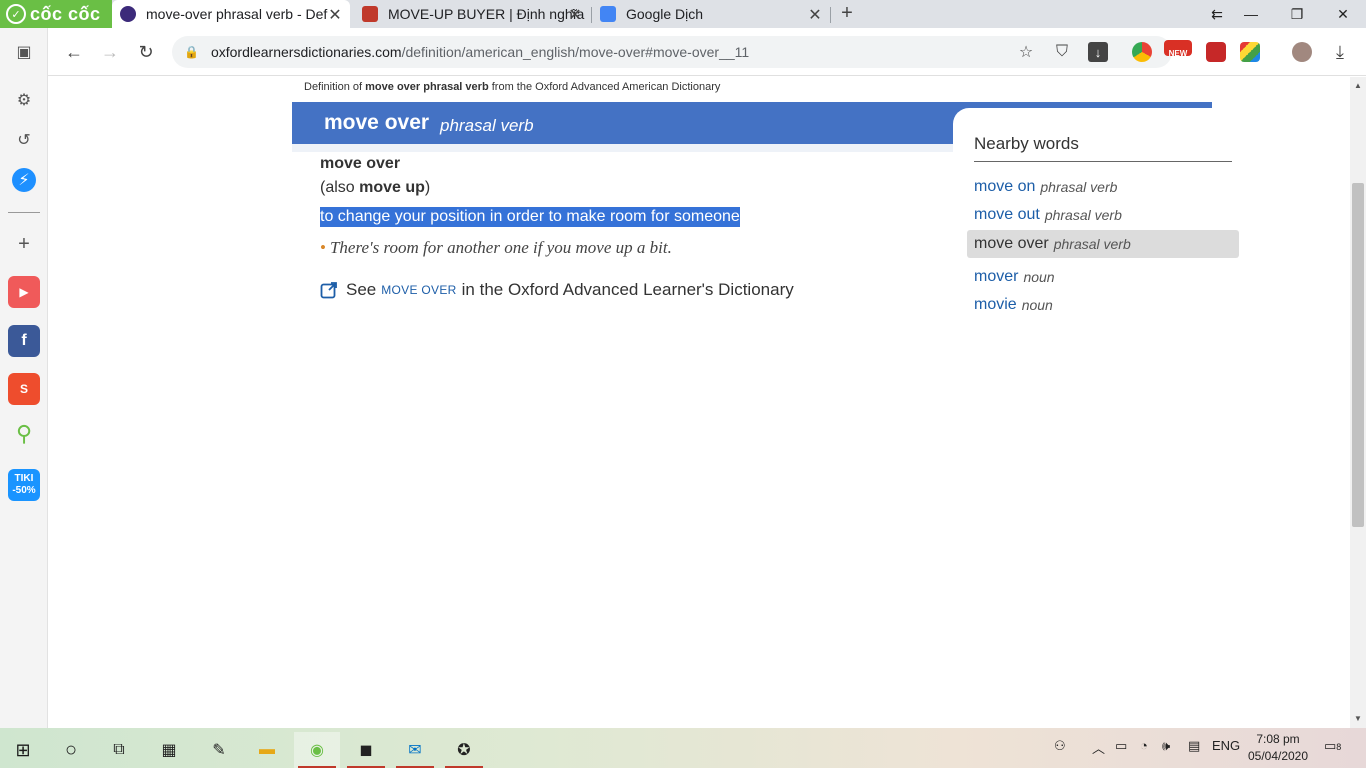  Describe the element at coordinates (119, 750) in the screenshot. I see `task-view-icon: ⧉` at that location.